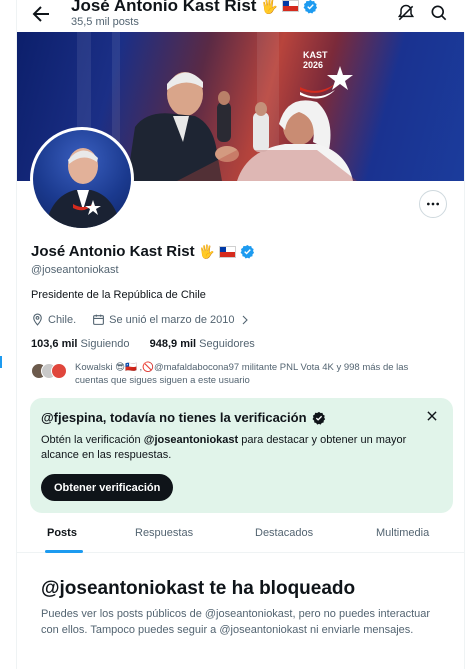 This screenshot has height=669, width=475. Describe the element at coordinates (59, 371) in the screenshot. I see `follower-avatar` at that location.